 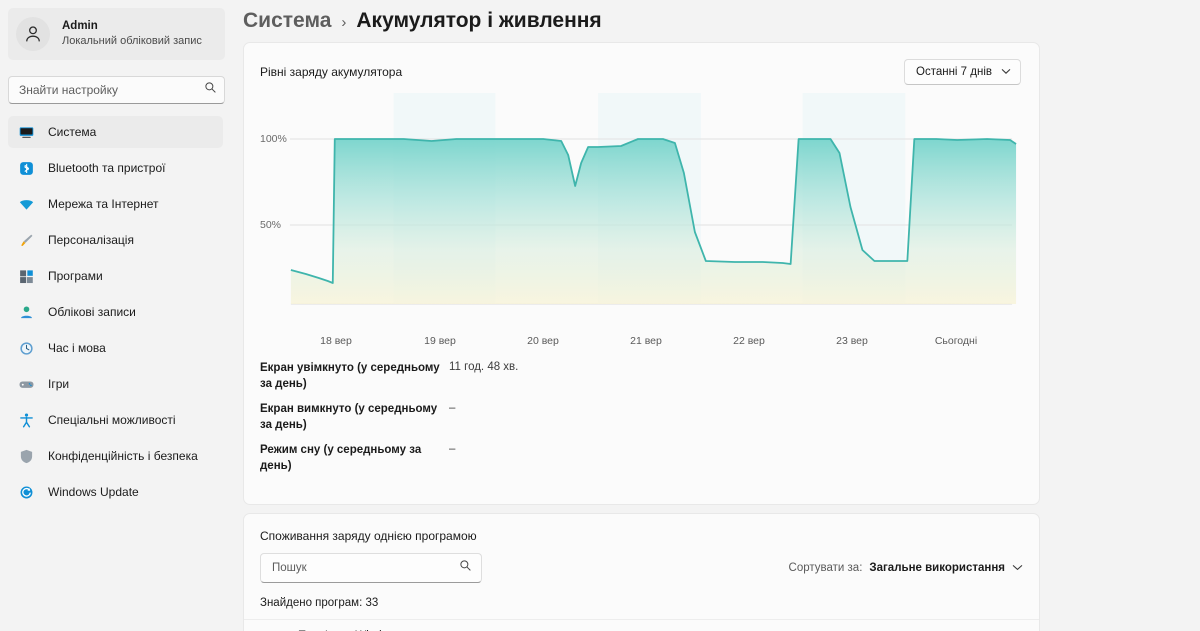 What do you see at coordinates (26, 384) in the screenshot?
I see `gamepad-icon` at bounding box center [26, 384].